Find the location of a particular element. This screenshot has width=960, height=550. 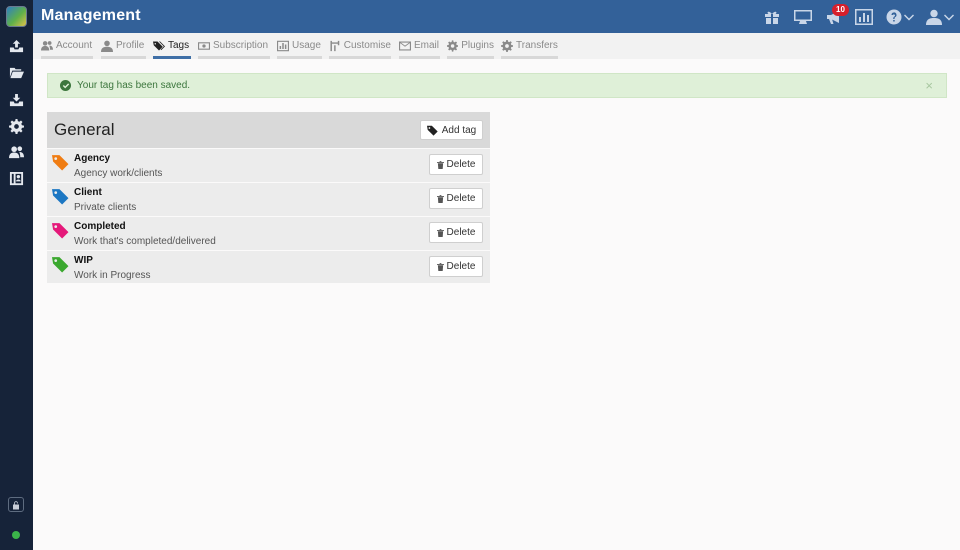

help-icon is located at coordinates (894, 17).